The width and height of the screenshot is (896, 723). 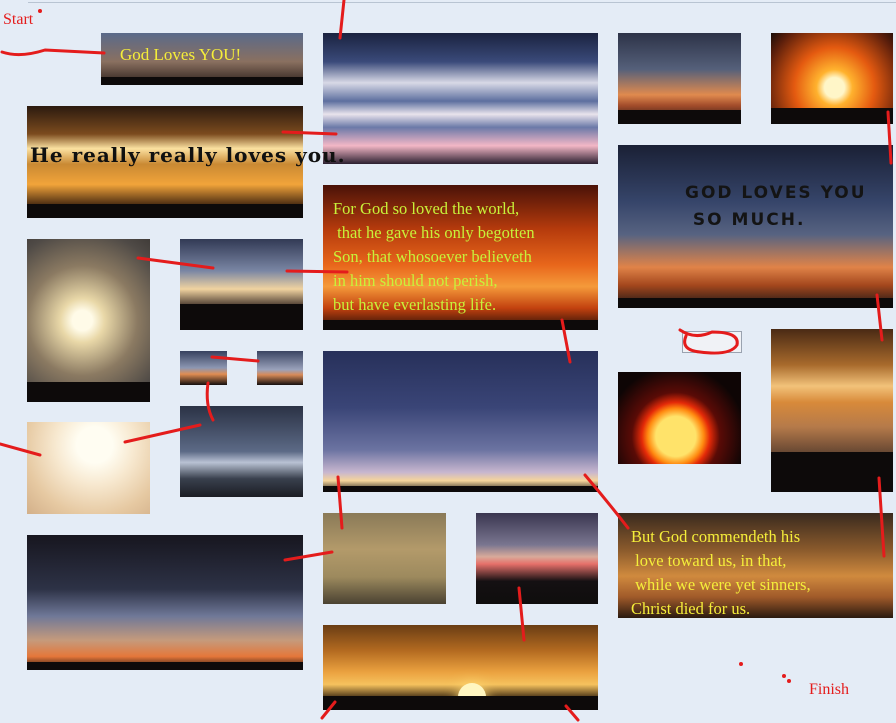 What do you see at coordinates (18, 19) in the screenshot?
I see `start-label: Start` at bounding box center [18, 19].